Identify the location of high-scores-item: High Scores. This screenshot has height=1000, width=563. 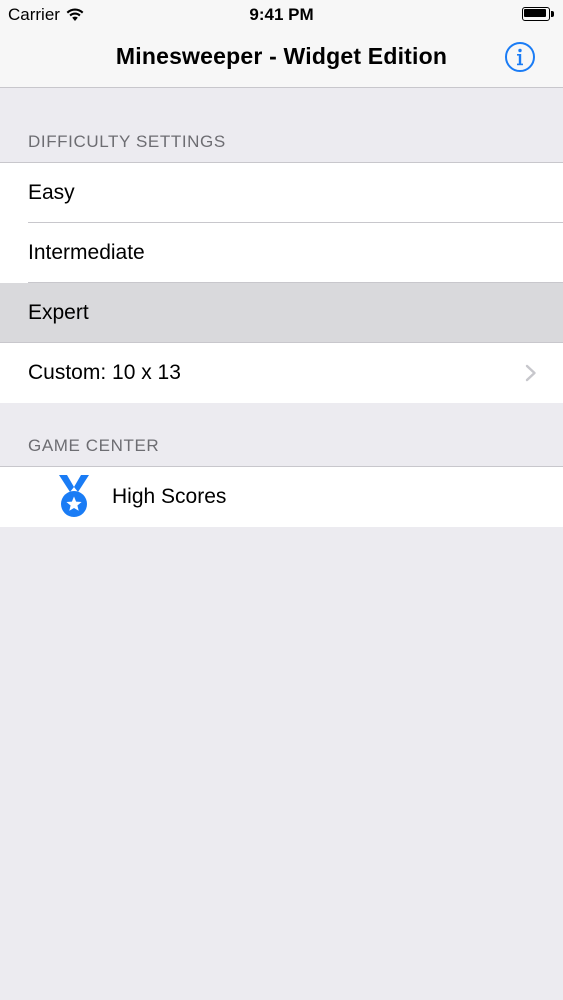
(281, 497).